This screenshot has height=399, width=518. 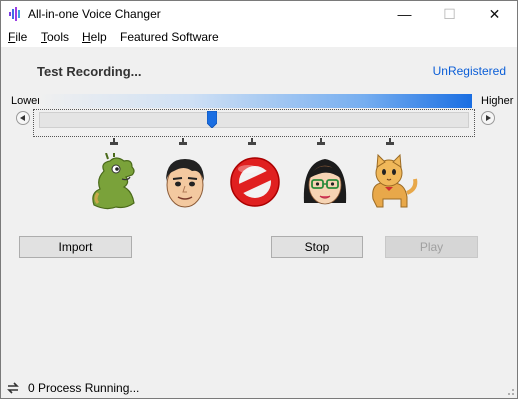 What do you see at coordinates (449, 14) in the screenshot?
I see `maximize-button: ☐` at bounding box center [449, 14].